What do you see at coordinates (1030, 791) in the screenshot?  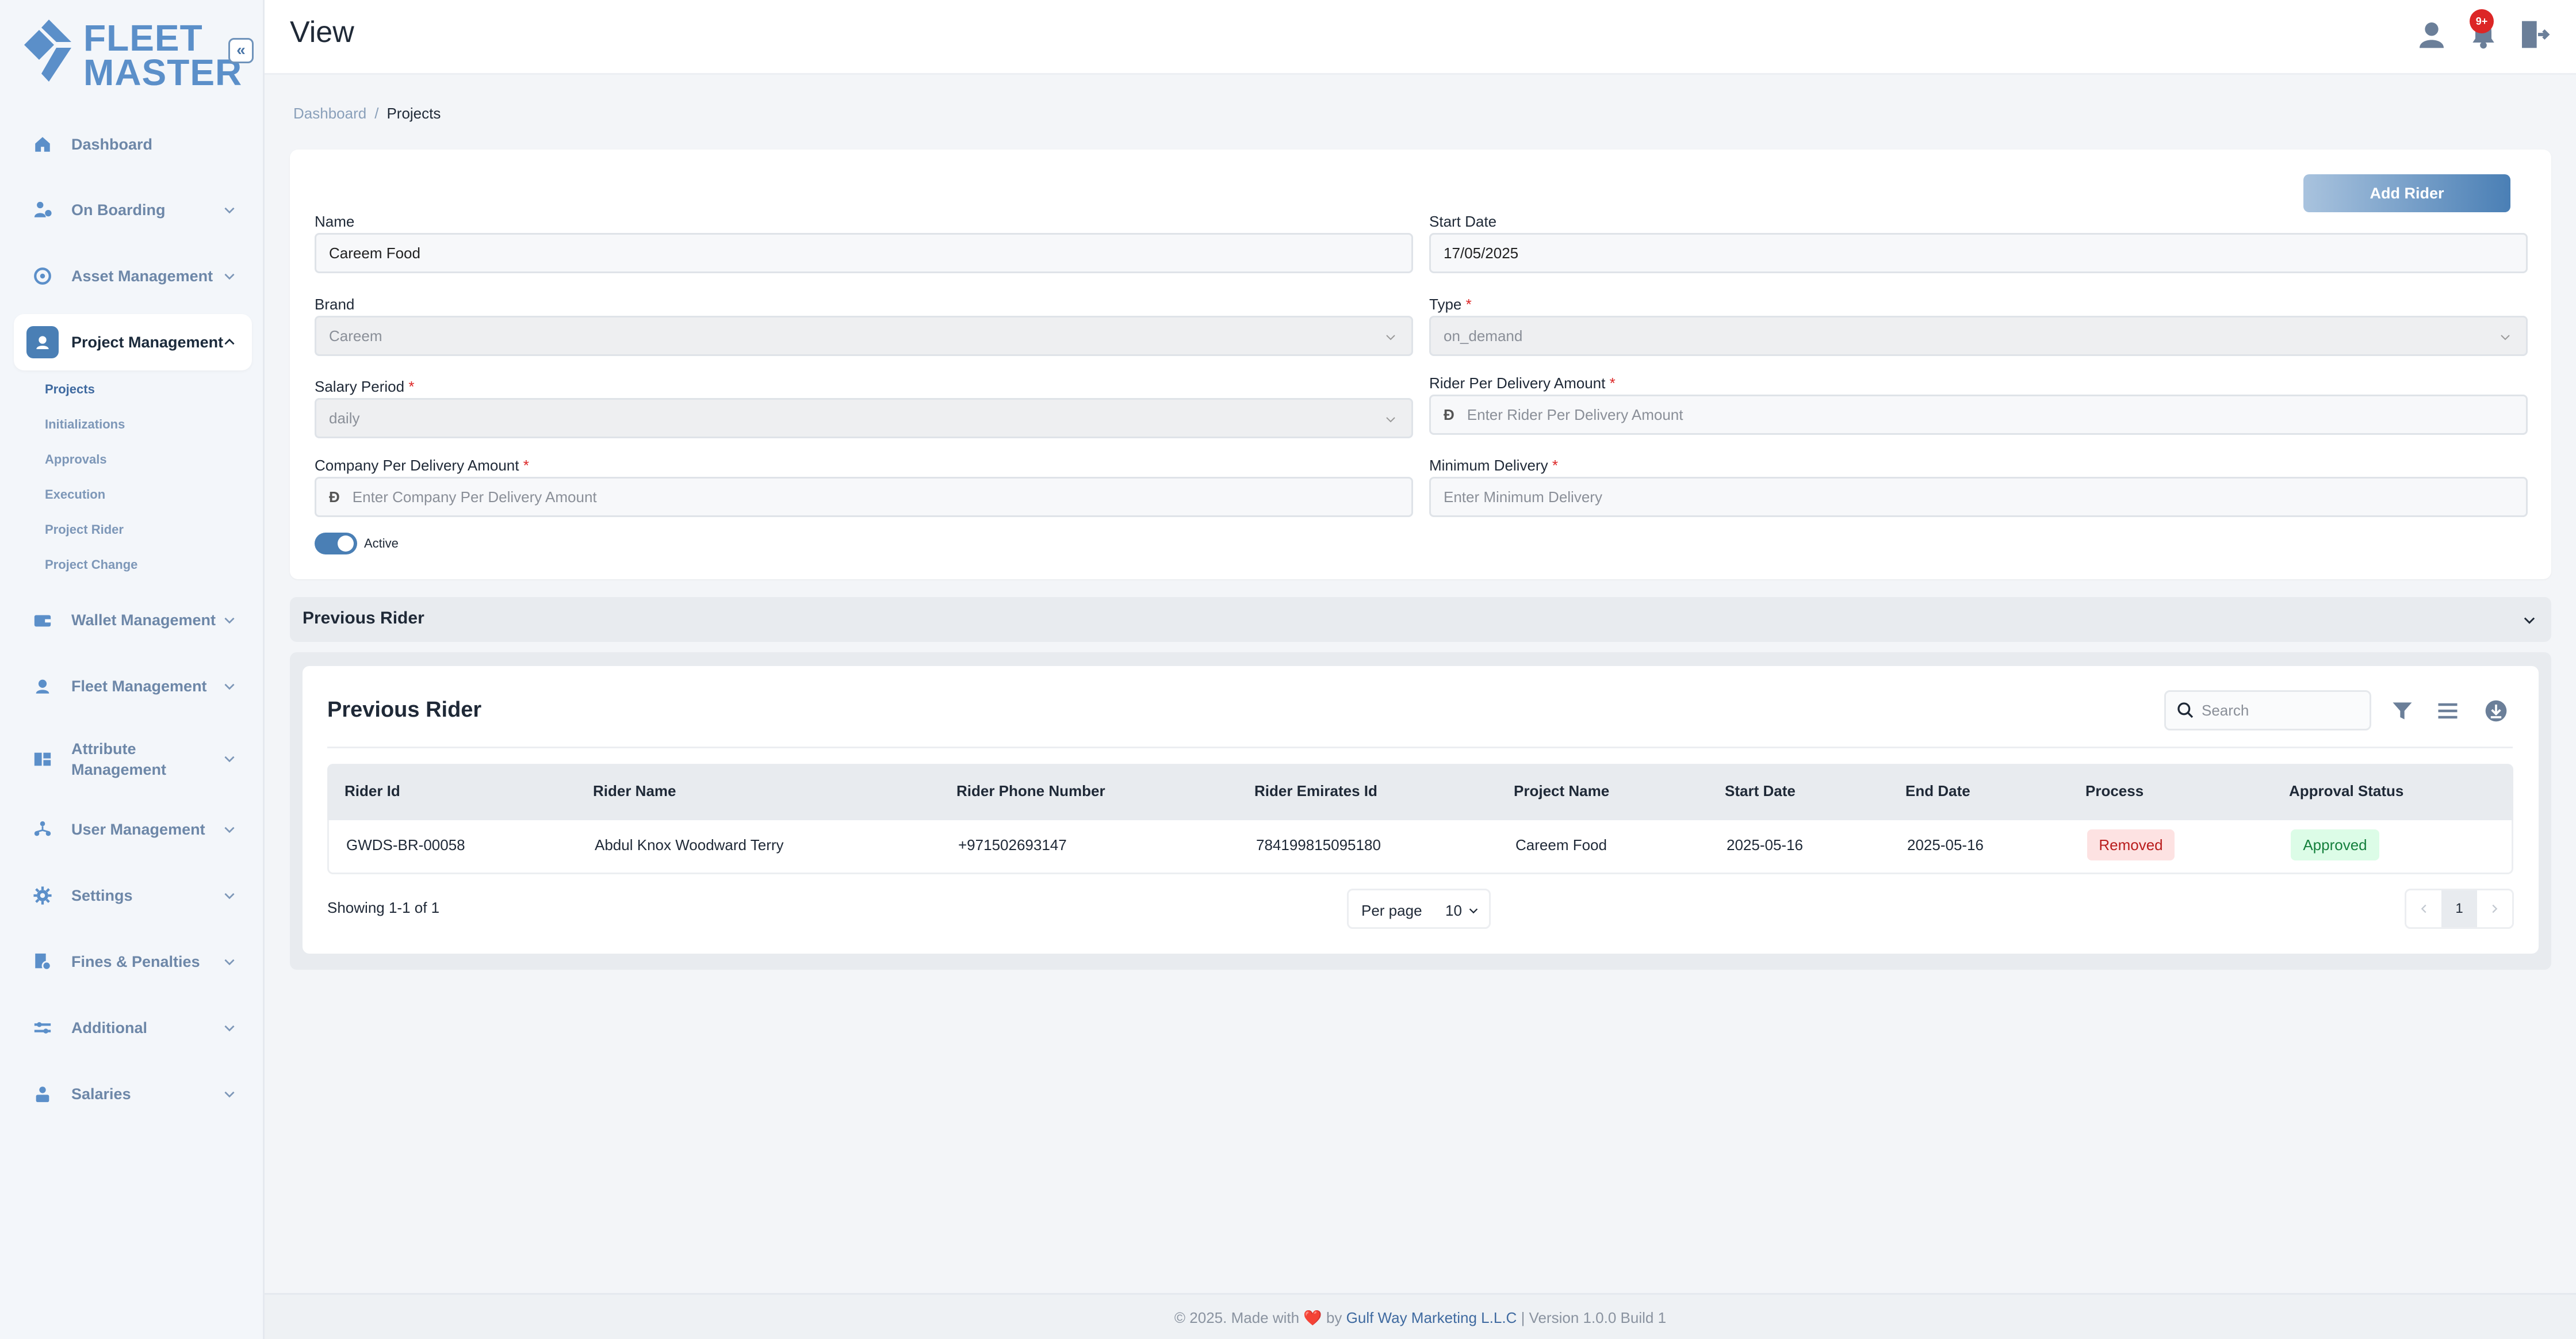 I see `column-header-phone: Rider Phone Number` at bounding box center [1030, 791].